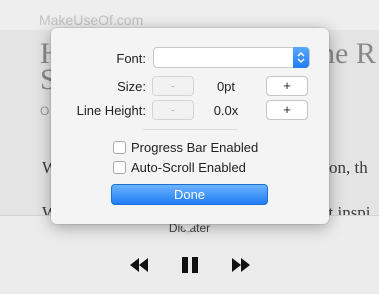 The width and height of the screenshot is (379, 294). What do you see at coordinates (189, 194) in the screenshot?
I see `done-button: Done` at bounding box center [189, 194].